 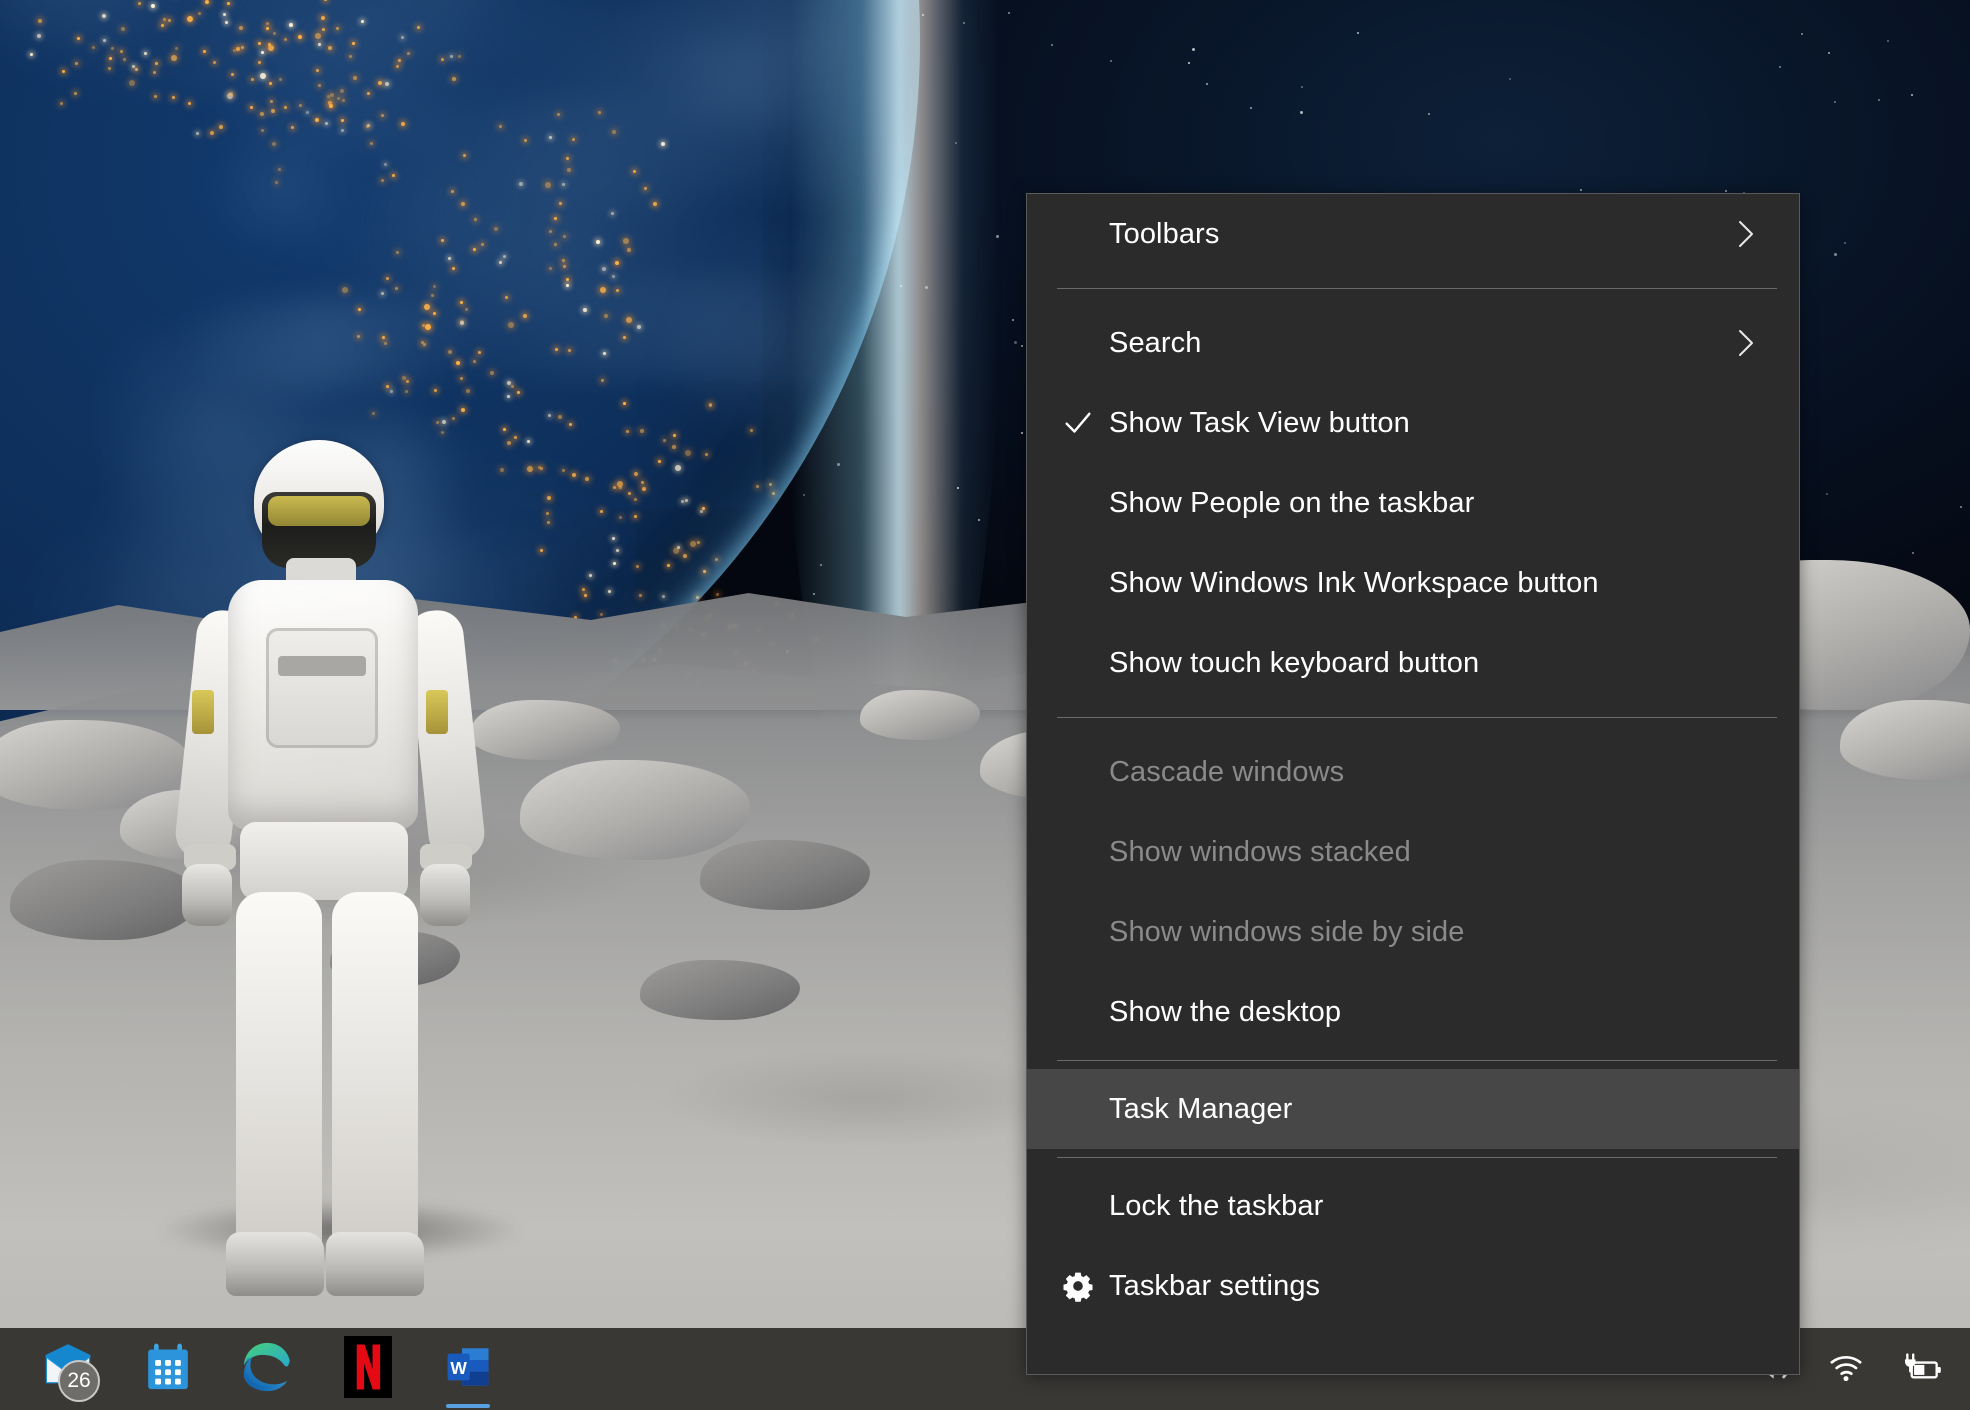 What do you see at coordinates (1413, 1286) in the screenshot?
I see `menu-item-taskbar-settings: Taskbar settings` at bounding box center [1413, 1286].